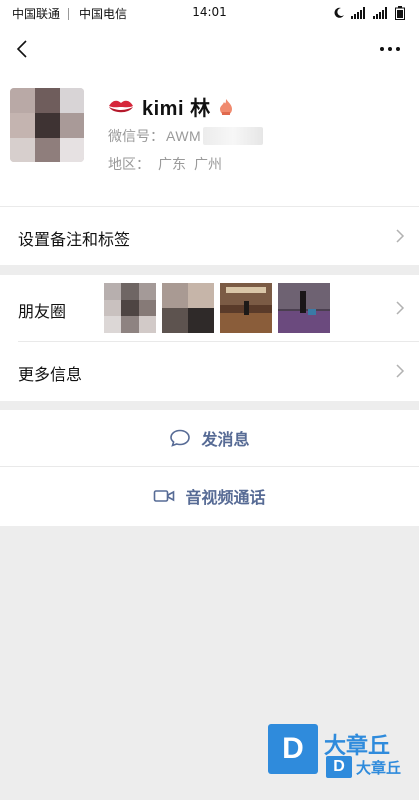 This screenshot has height=800, width=419. I want to click on send-message-button: 发消息, so click(209, 438).